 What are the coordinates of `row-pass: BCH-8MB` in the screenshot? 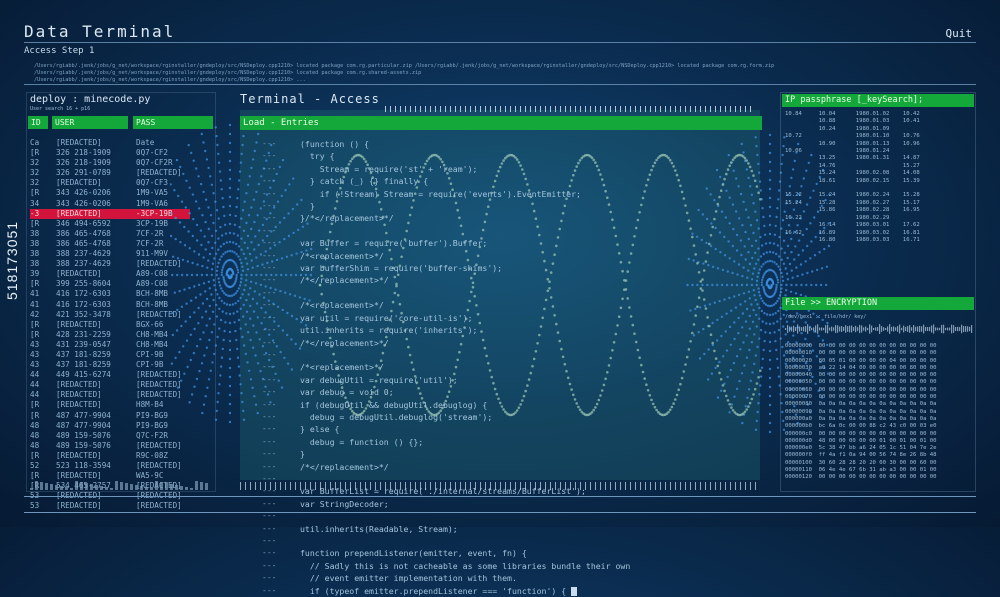 It's located at (152, 304).